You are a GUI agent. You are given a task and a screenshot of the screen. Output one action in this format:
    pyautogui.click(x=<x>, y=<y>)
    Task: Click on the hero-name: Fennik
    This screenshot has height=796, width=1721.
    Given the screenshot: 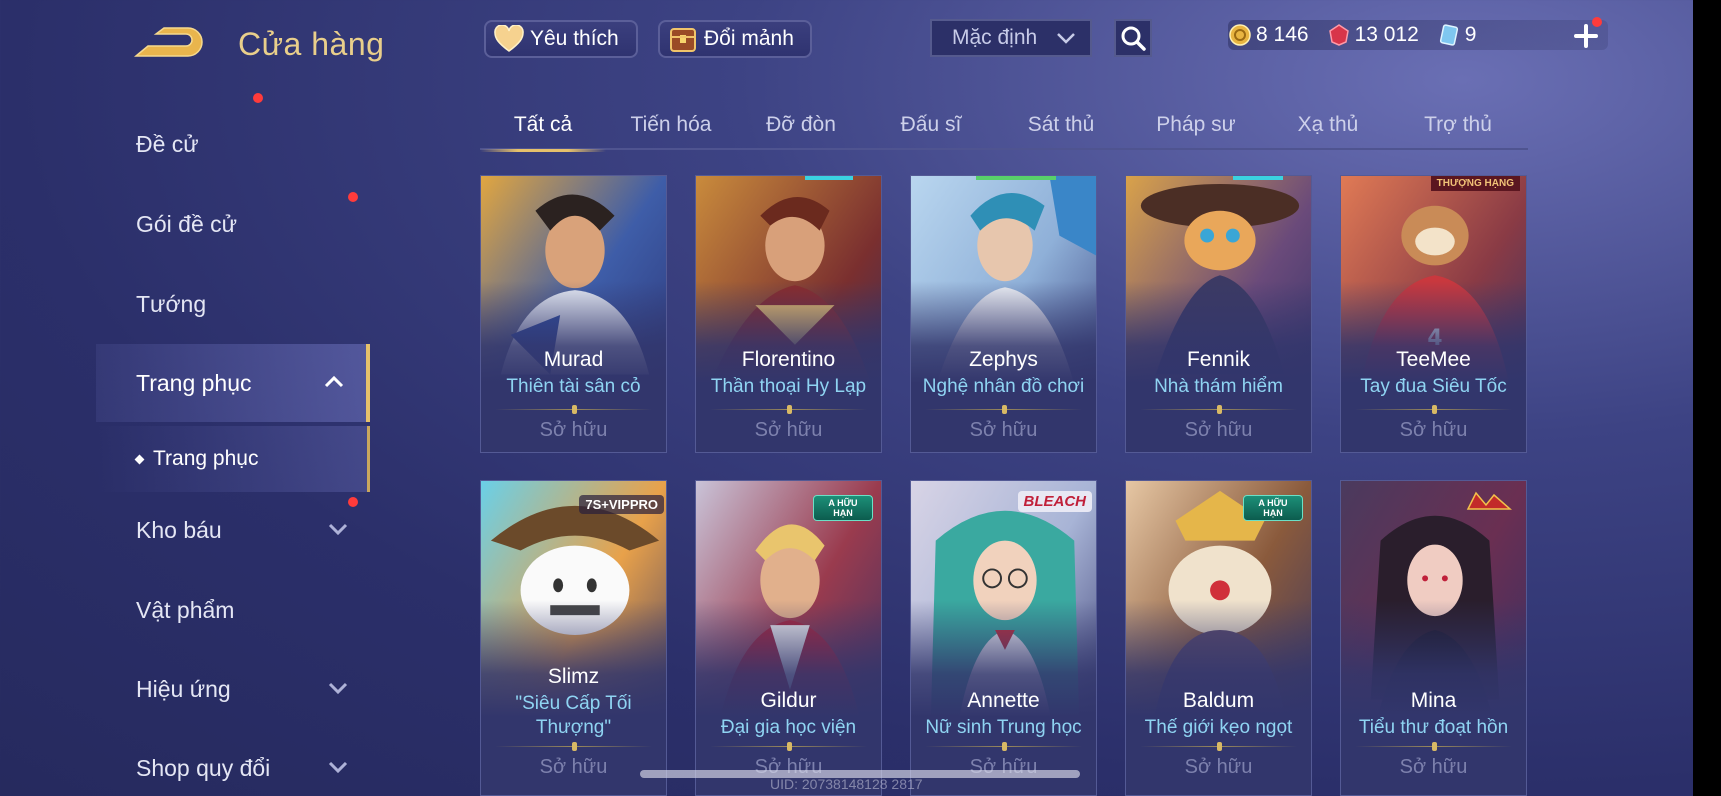 What is the action you would take?
    pyautogui.click(x=1218, y=359)
    